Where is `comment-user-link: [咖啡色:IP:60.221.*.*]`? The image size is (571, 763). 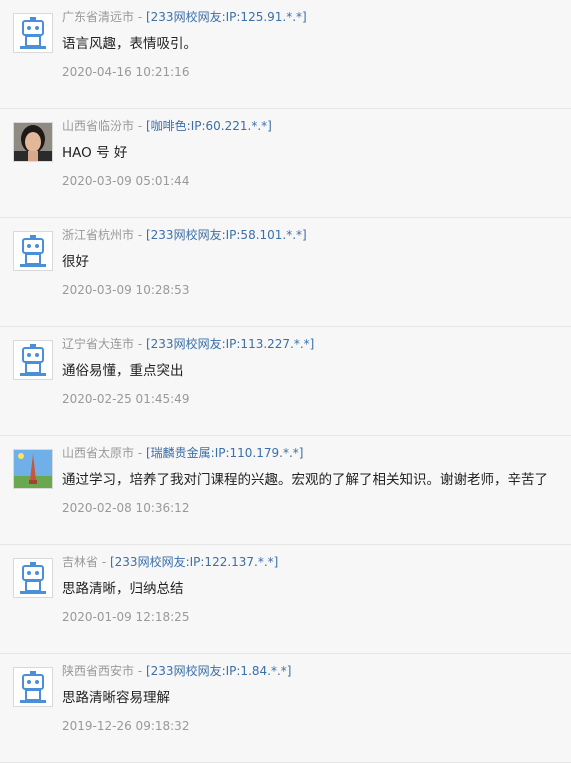 comment-user-link: [咖啡色:IP:60.221.*.*] is located at coordinates (209, 126).